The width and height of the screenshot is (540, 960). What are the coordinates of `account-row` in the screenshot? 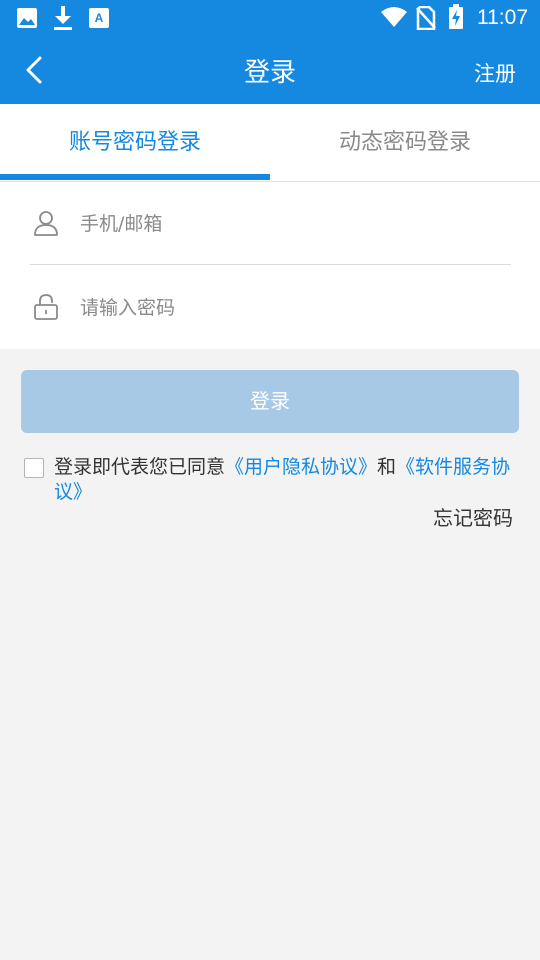 It's located at (270, 223).